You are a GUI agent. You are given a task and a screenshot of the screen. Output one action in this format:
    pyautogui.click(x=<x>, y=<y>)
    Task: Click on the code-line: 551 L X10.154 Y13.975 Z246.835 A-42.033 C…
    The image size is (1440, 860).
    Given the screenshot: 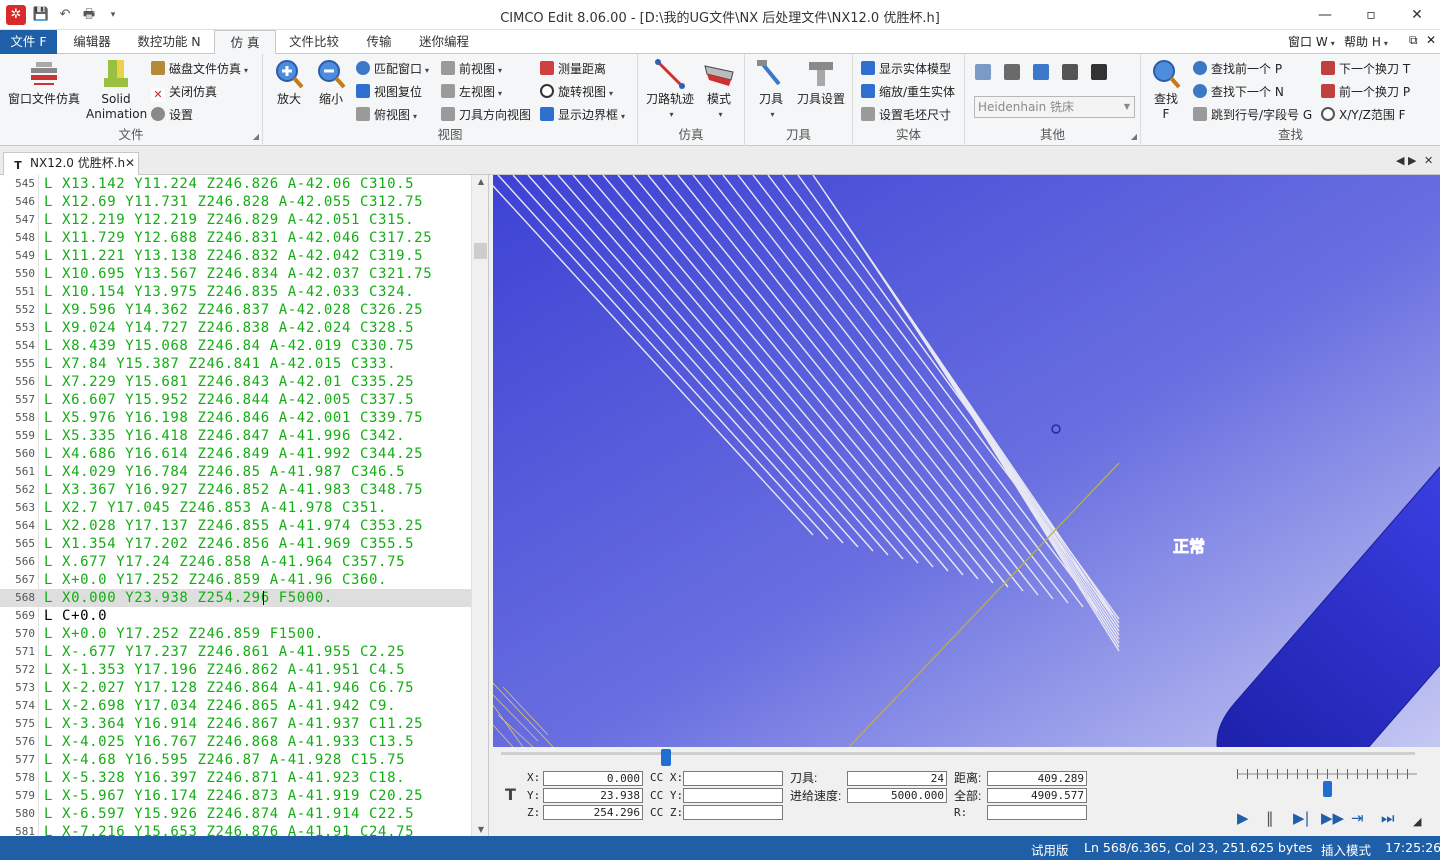 What is the action you would take?
    pyautogui.click(x=235, y=292)
    